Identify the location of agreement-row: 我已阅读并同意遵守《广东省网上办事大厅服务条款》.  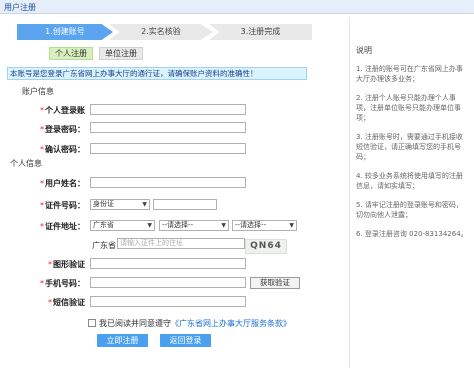
(189, 323).